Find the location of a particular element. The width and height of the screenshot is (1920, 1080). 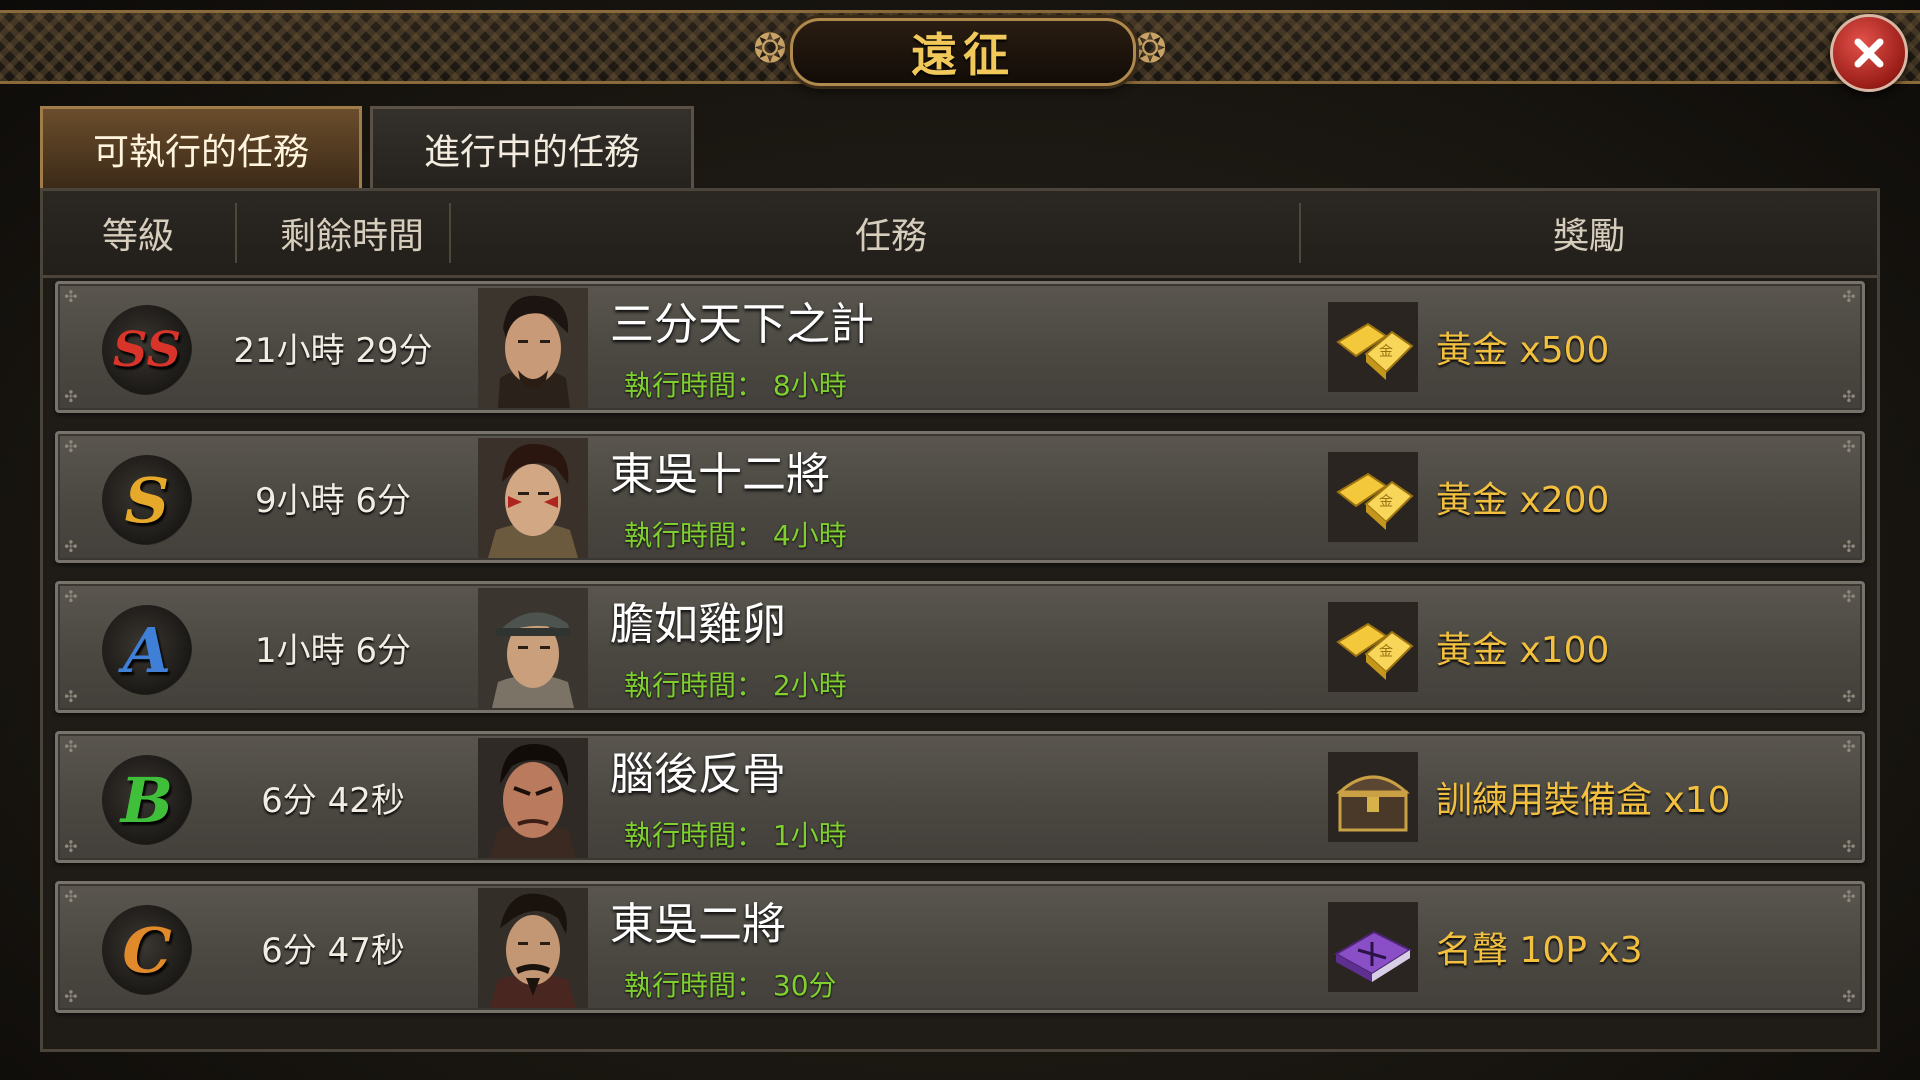

mission-row: ✣ ✣ ✣ ✣ A 1小時 6分 膽如雞卵執行時間： 2小時 金 黃金 x100 is located at coordinates (960, 647).